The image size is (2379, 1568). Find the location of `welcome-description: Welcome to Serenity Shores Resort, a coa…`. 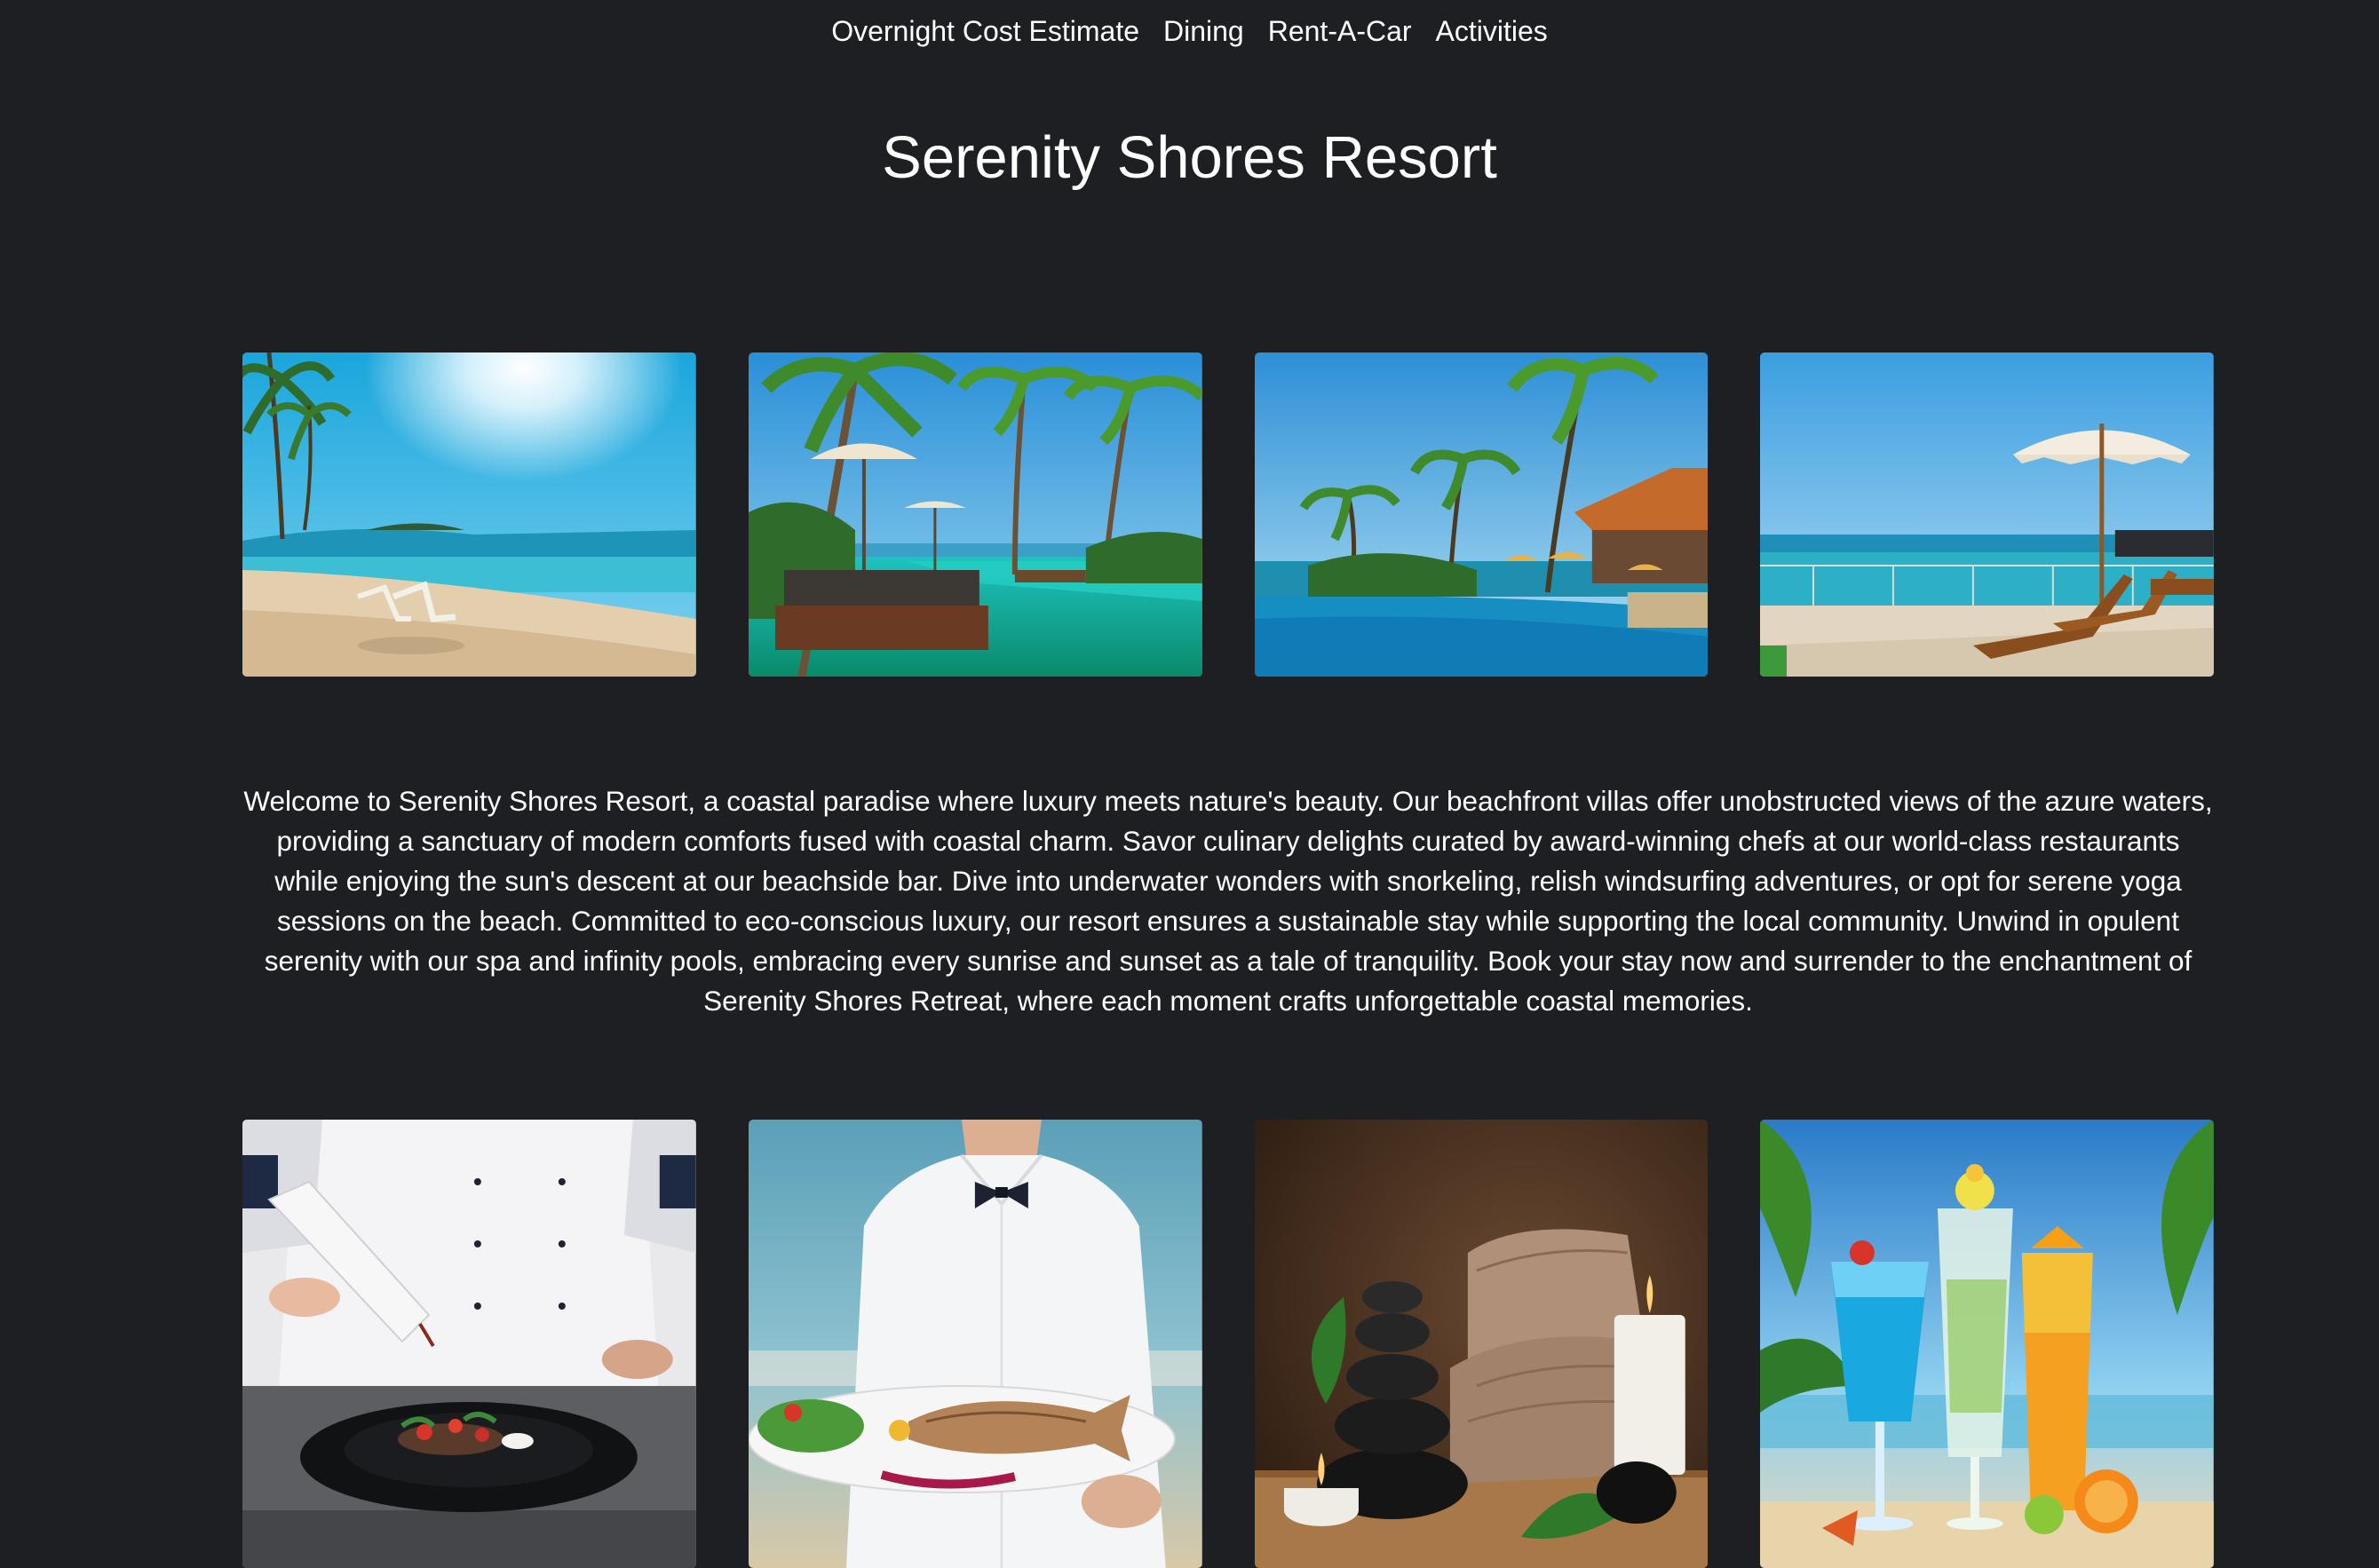

welcome-description: Welcome to Serenity Shores Resort, a coa… is located at coordinates (1228, 901).